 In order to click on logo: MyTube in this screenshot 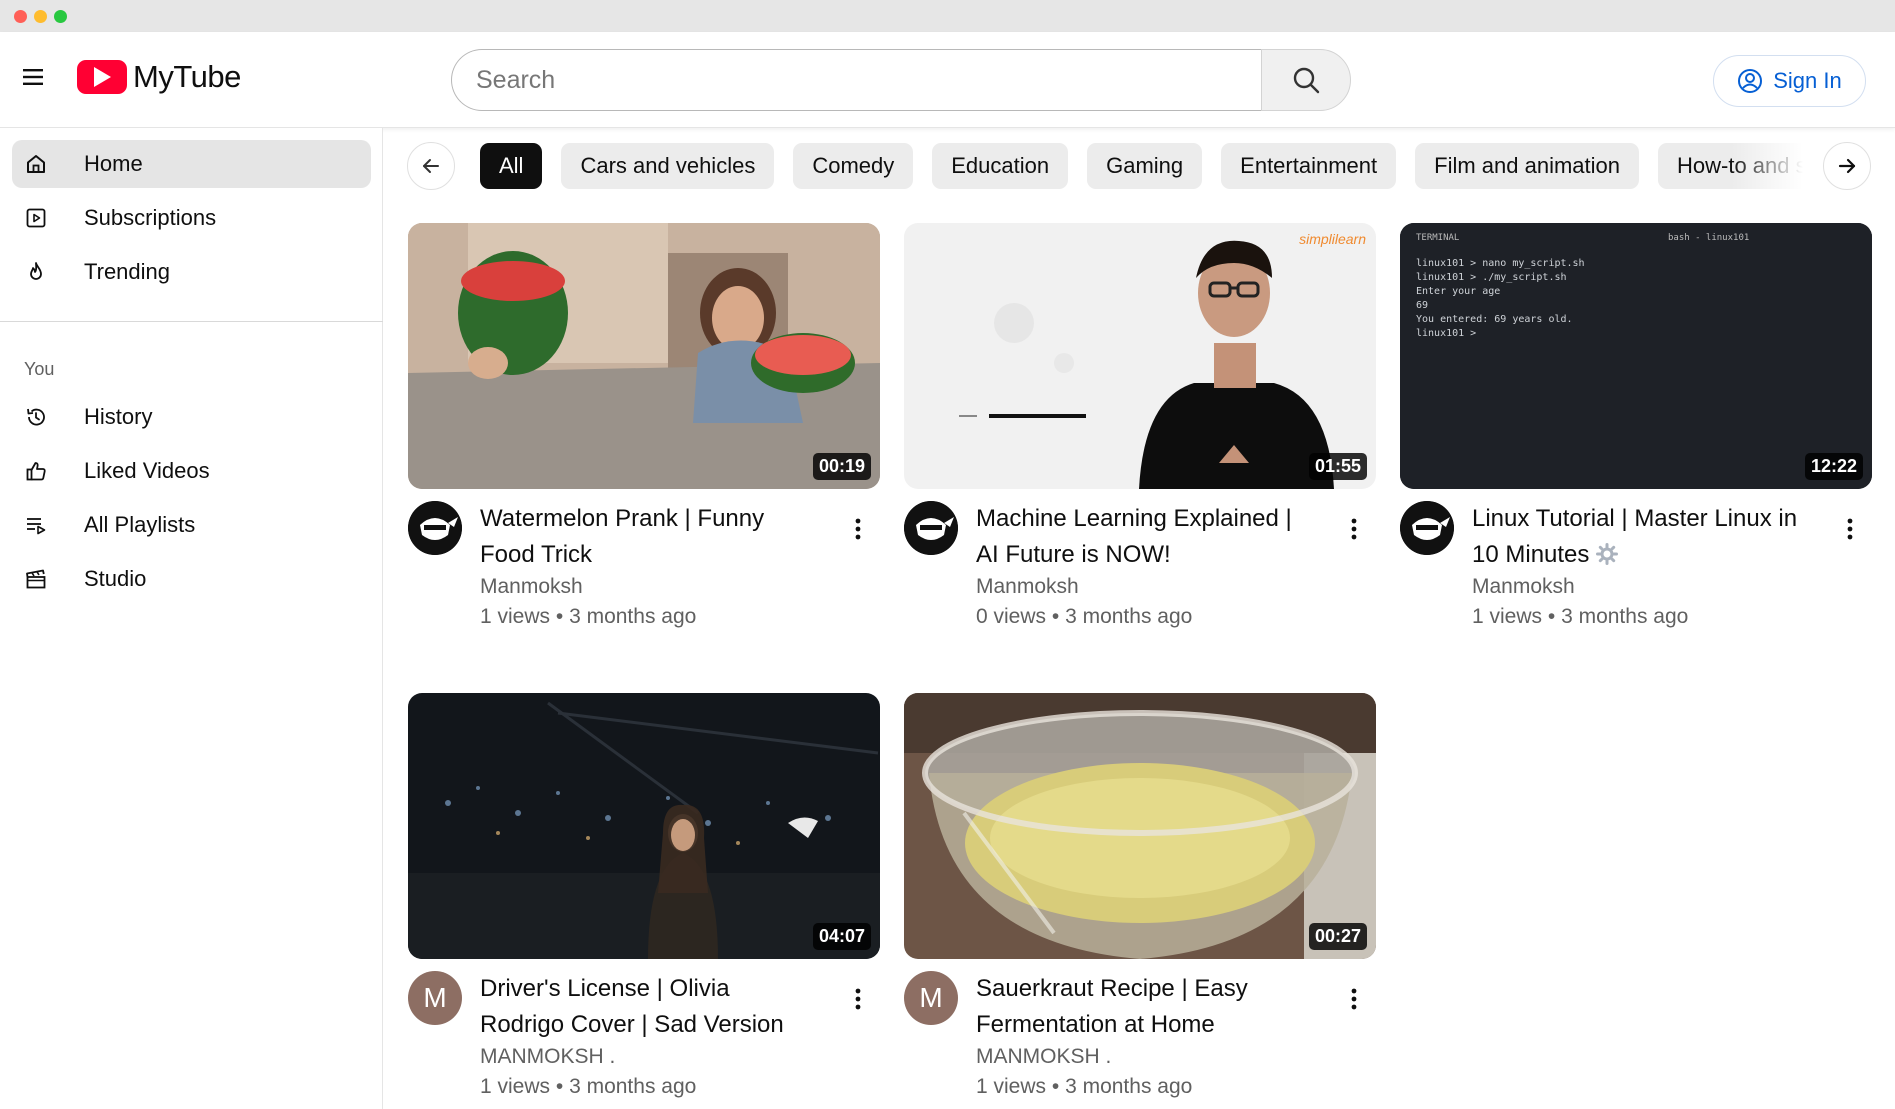, I will do `click(159, 77)`.